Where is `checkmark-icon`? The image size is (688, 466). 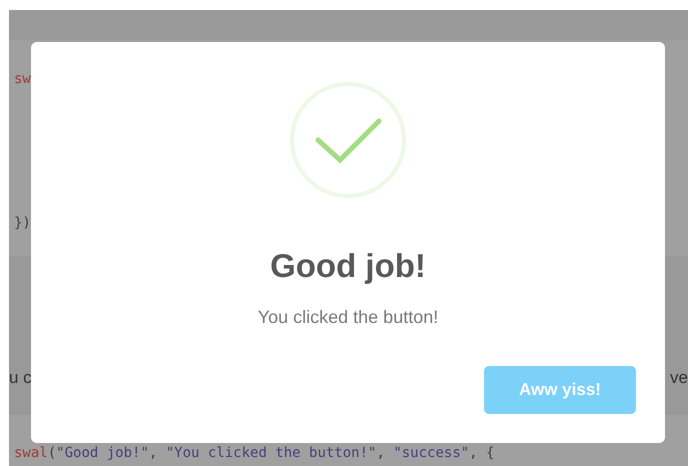
checkmark-icon is located at coordinates (348, 140).